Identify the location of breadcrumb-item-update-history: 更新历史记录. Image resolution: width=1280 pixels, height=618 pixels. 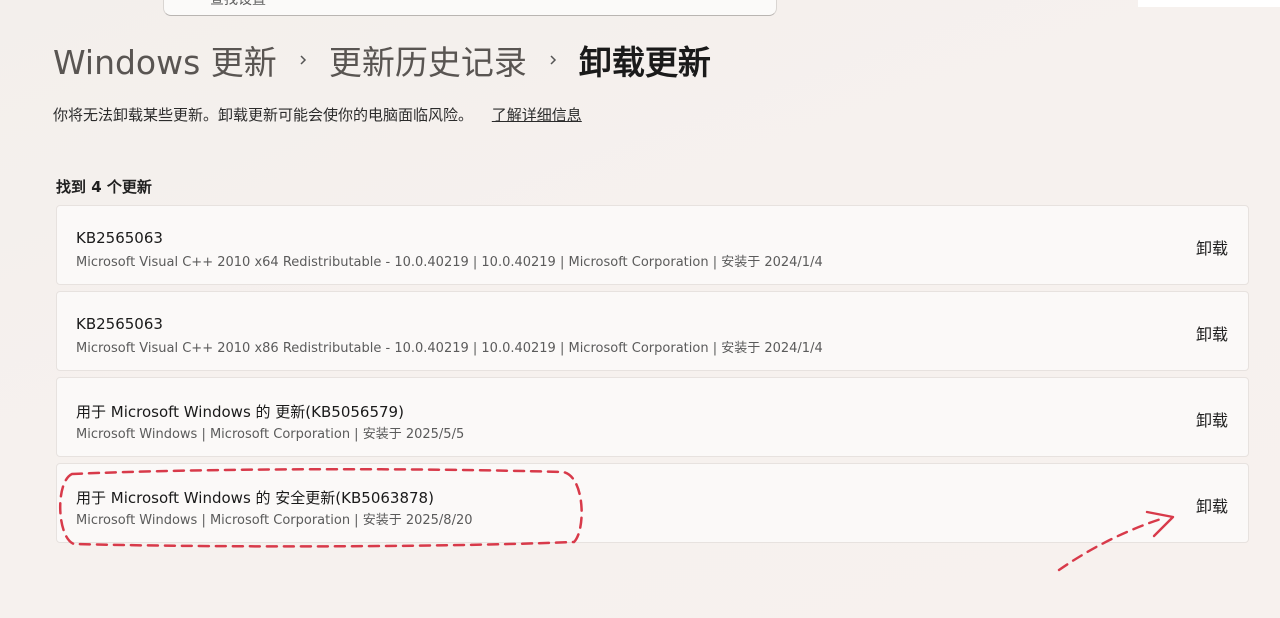
(428, 60).